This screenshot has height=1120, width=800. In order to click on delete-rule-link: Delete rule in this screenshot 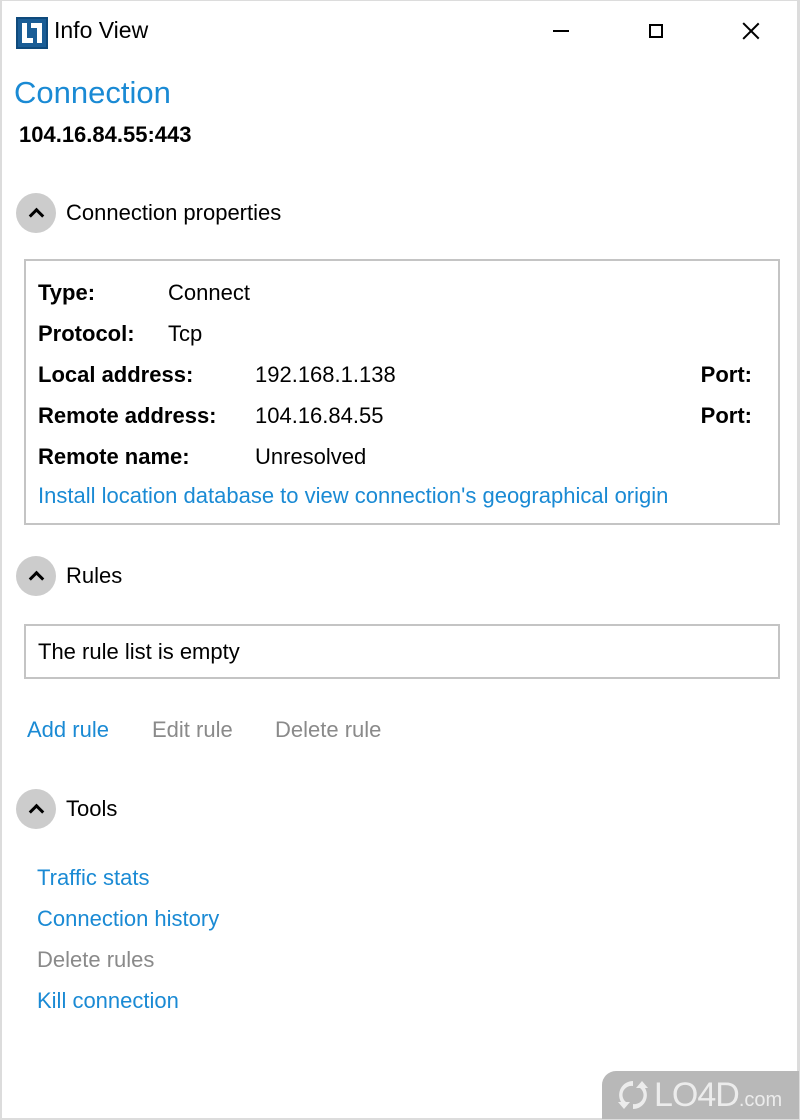, I will do `click(328, 730)`.